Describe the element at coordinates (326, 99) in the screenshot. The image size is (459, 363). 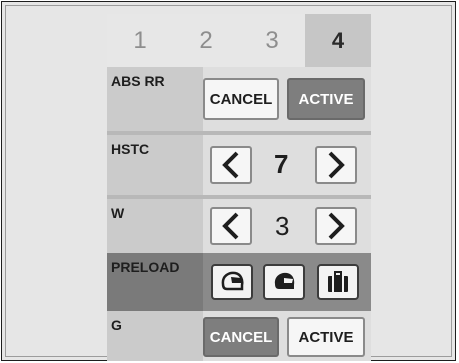
I see `abs-rr-active-button: ACTIVE` at that location.